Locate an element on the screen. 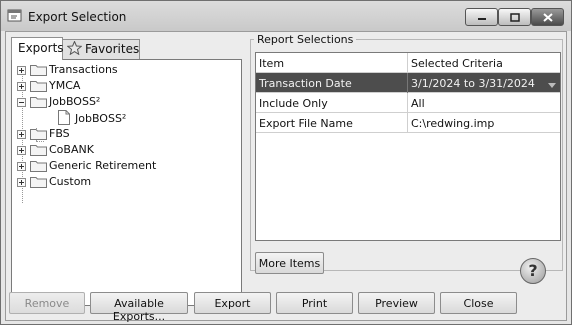 This screenshot has height=325, width=572. table-row: Transaction Date 3/1/2024 to 3/31/2024 is located at coordinates (408, 83).